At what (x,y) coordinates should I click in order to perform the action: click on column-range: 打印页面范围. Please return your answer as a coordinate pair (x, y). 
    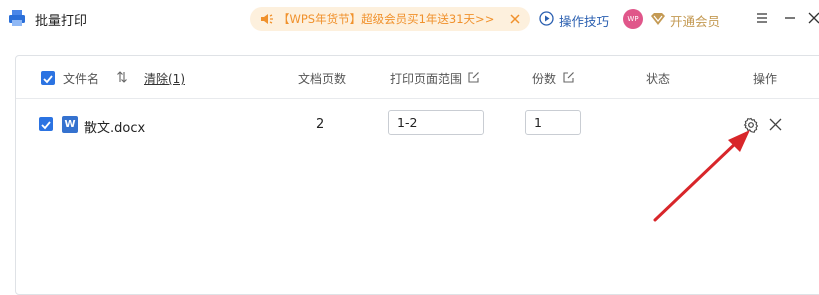
    Looking at the image, I should click on (426, 79).